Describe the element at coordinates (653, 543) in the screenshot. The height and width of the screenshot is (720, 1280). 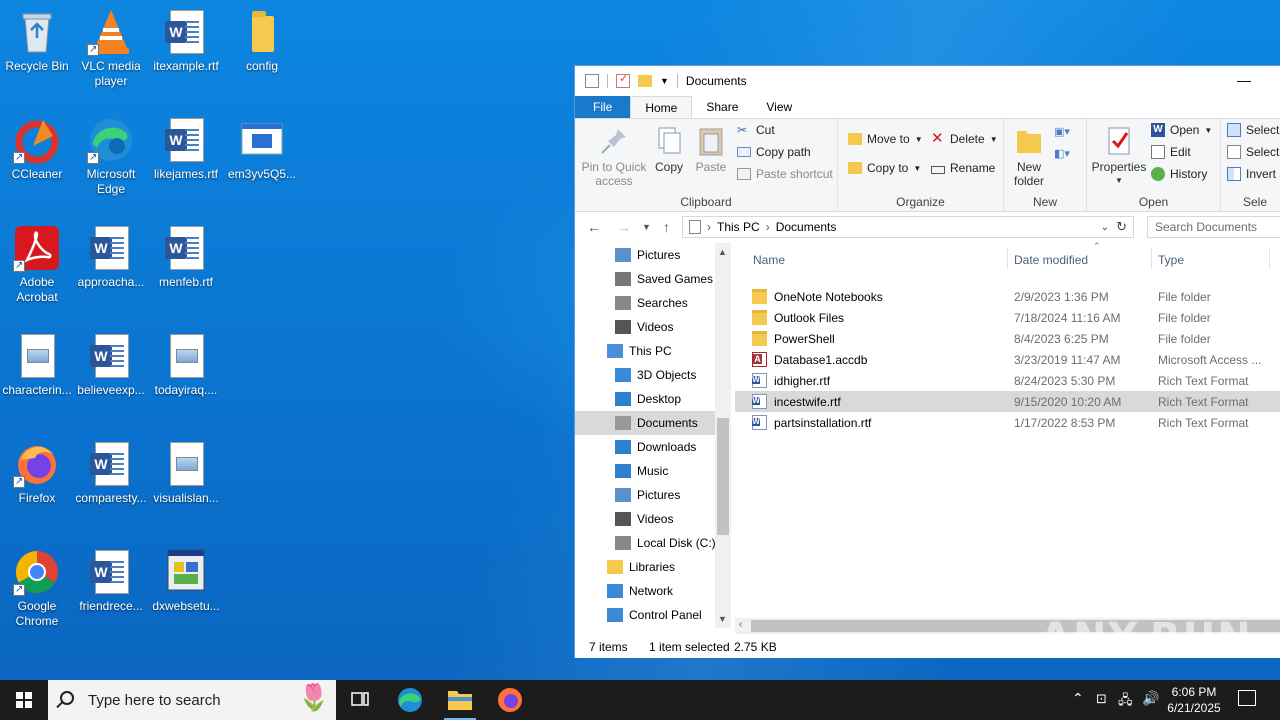
I see `nav-item-local-disk-c: Local Disk (C:)` at that location.